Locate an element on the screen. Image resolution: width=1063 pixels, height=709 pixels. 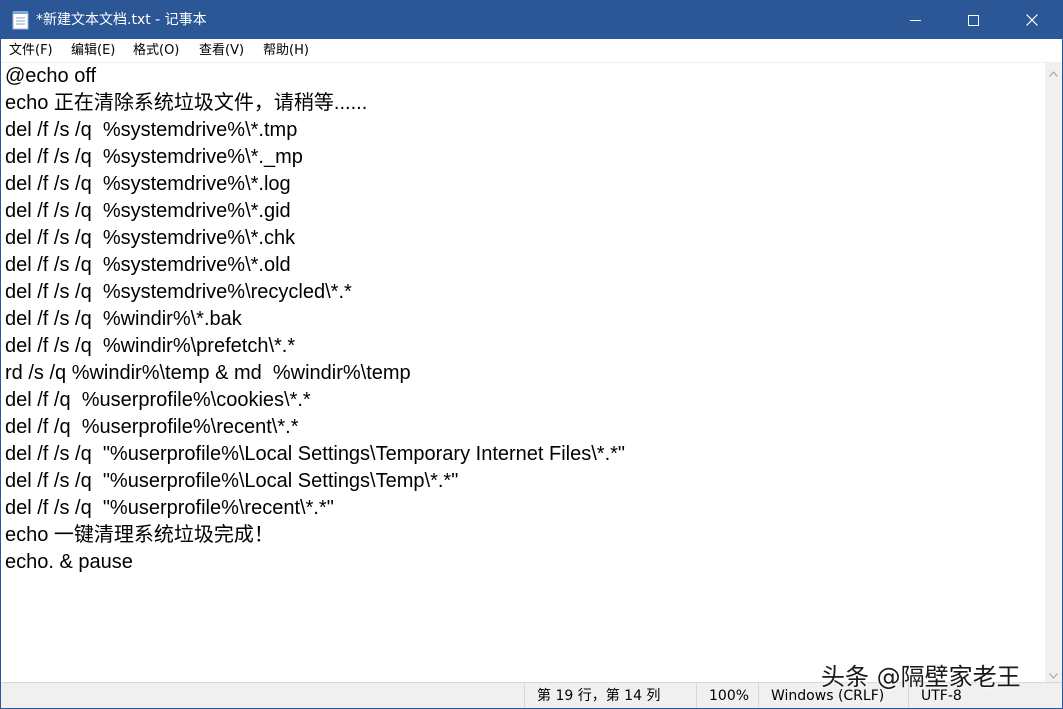
editor-line: del /f /s /q %systemdrive%\*.log is located at coordinates (148, 184).